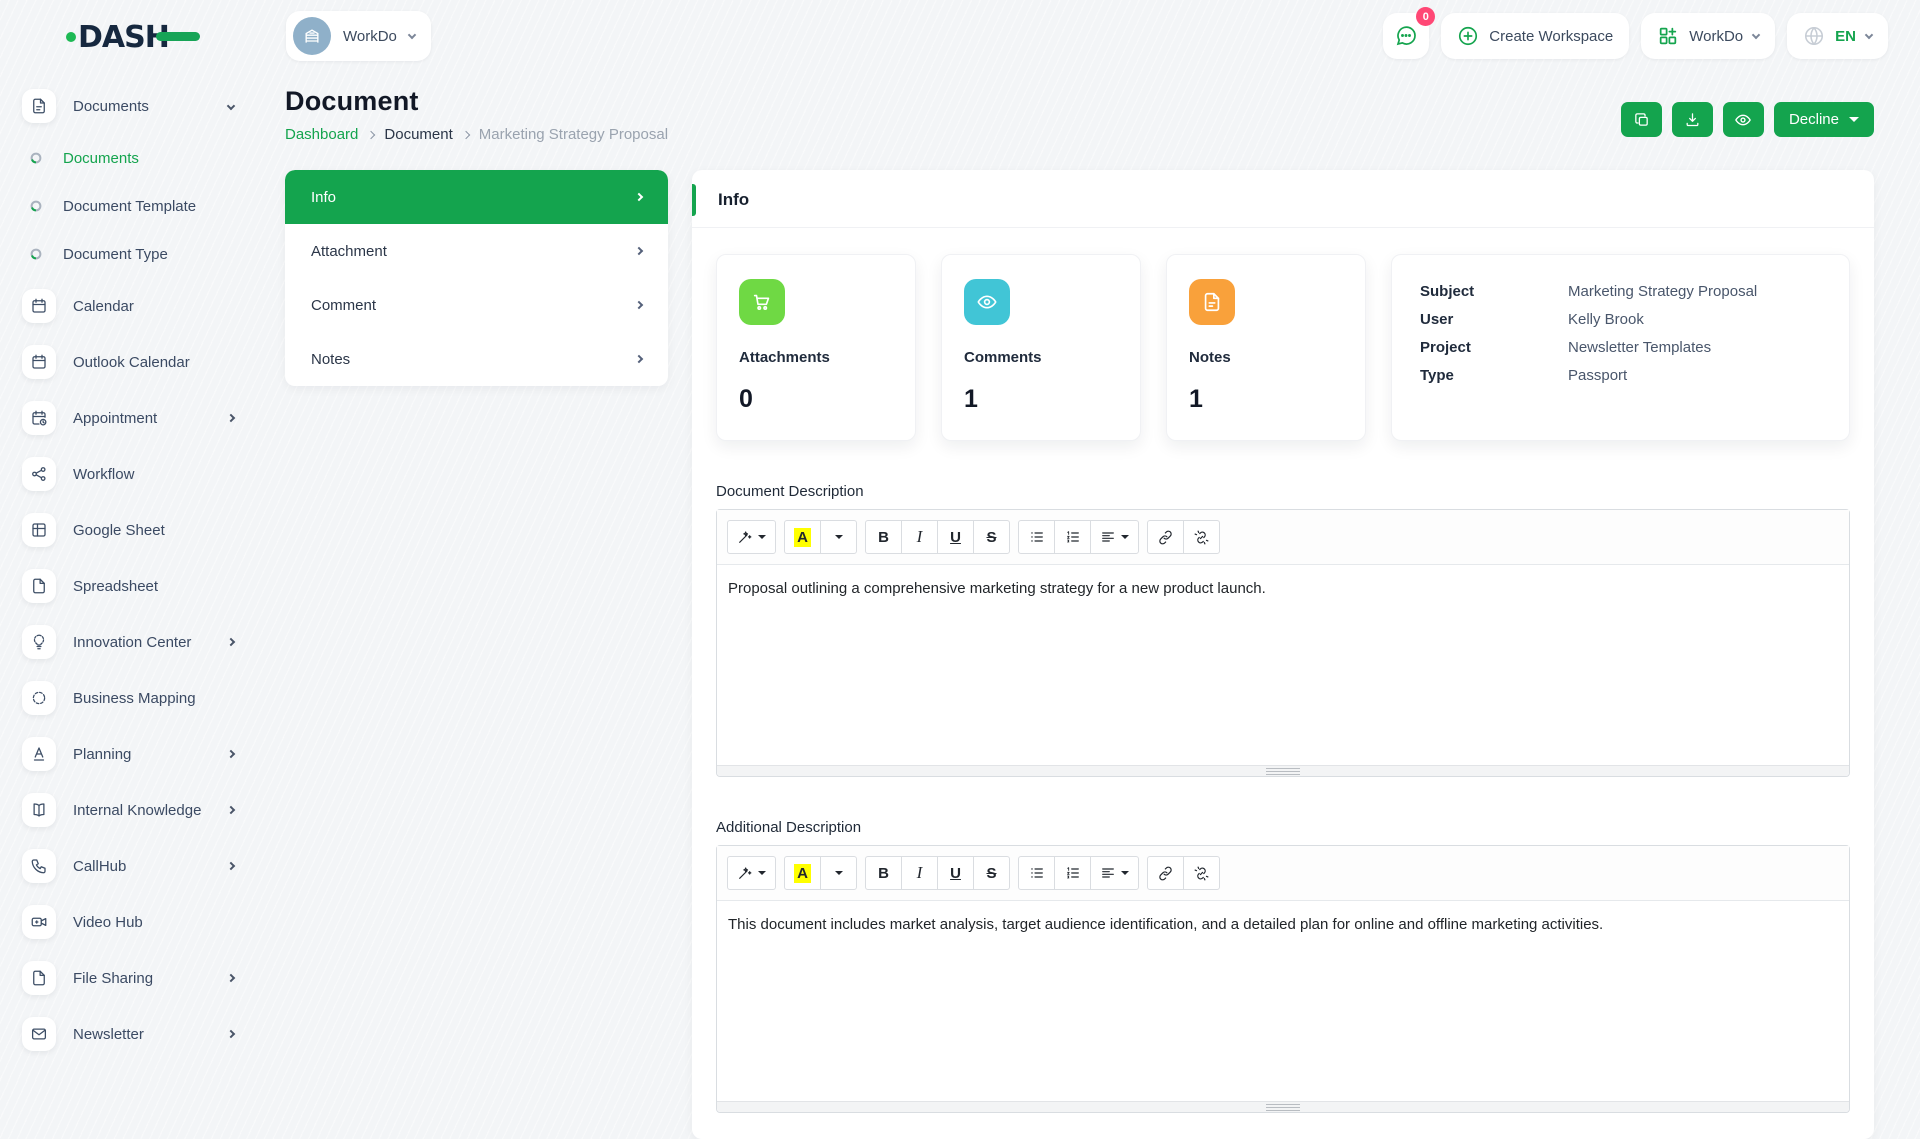 Image resolution: width=1920 pixels, height=1139 pixels. Describe the element at coordinates (134, 36) in the screenshot. I see `dash-logo: DASH` at that location.